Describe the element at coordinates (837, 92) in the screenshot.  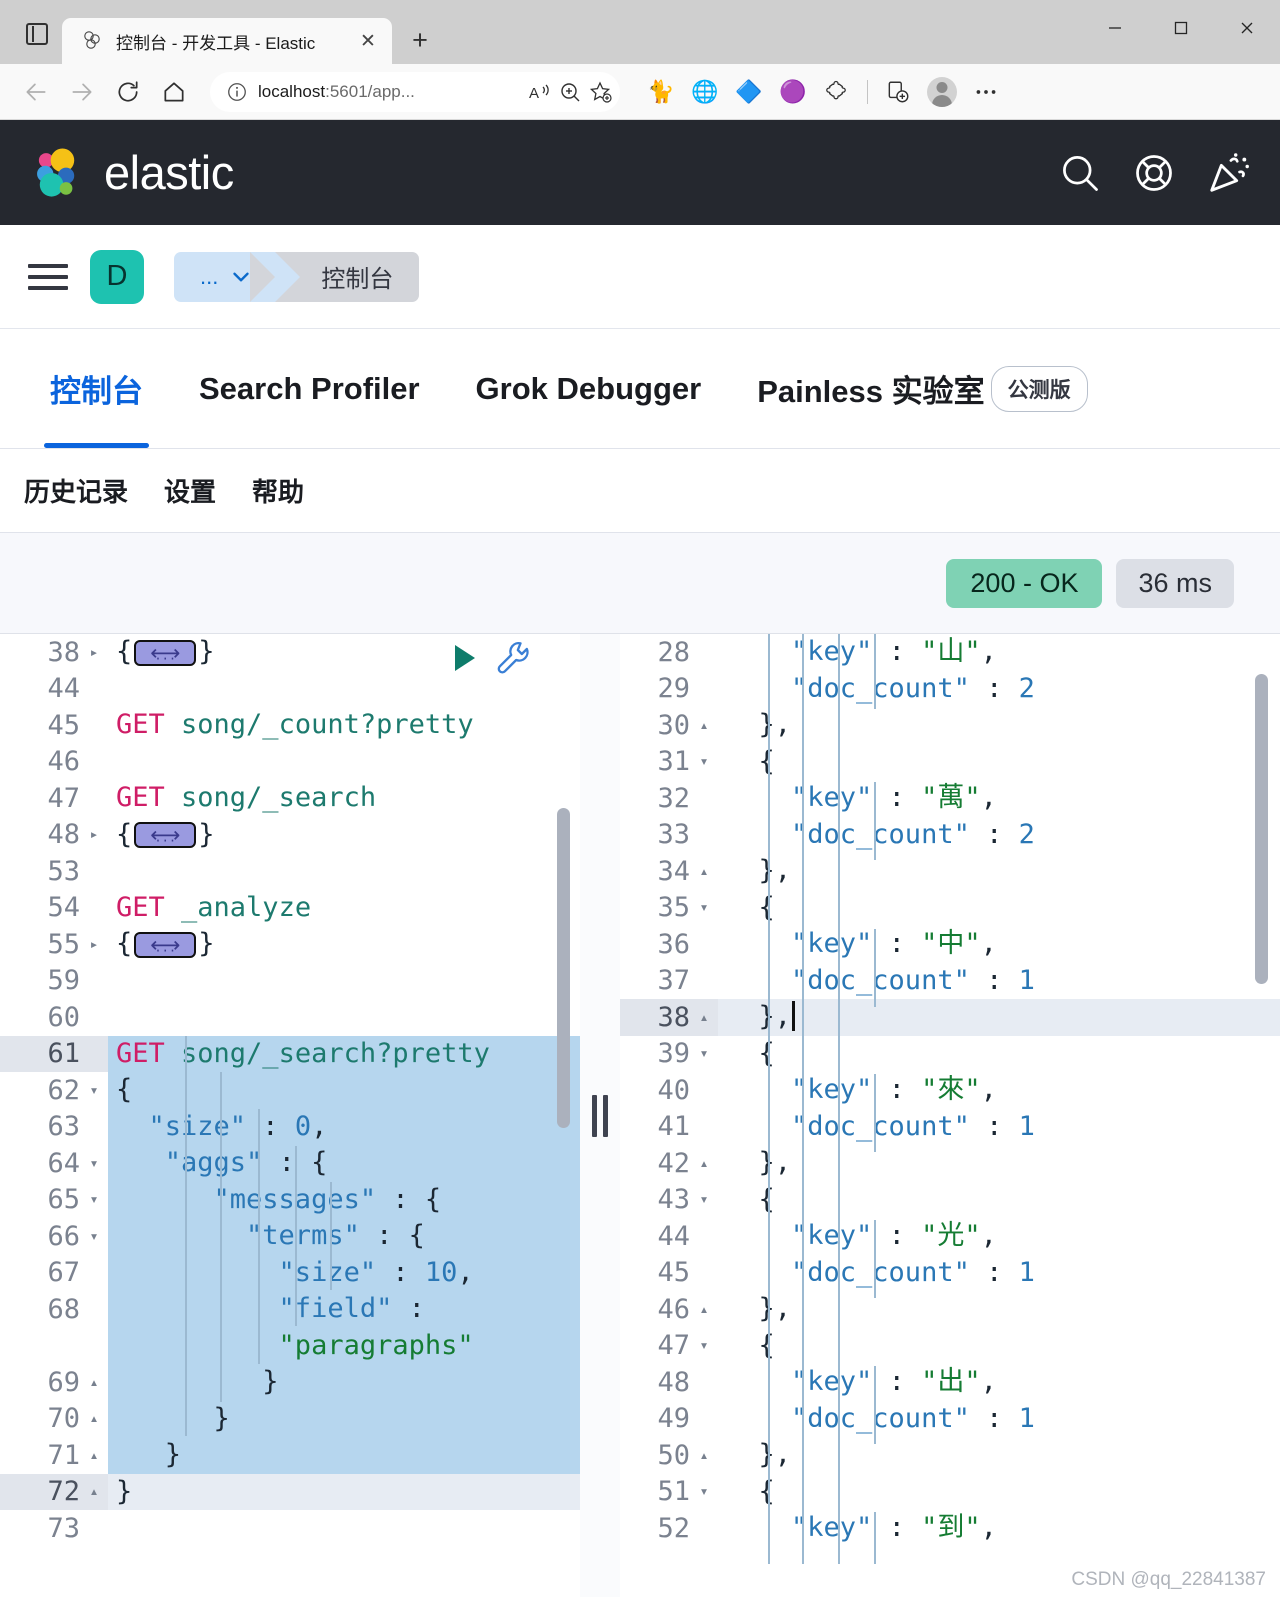
I see `puzzle-extensions-icon` at that location.